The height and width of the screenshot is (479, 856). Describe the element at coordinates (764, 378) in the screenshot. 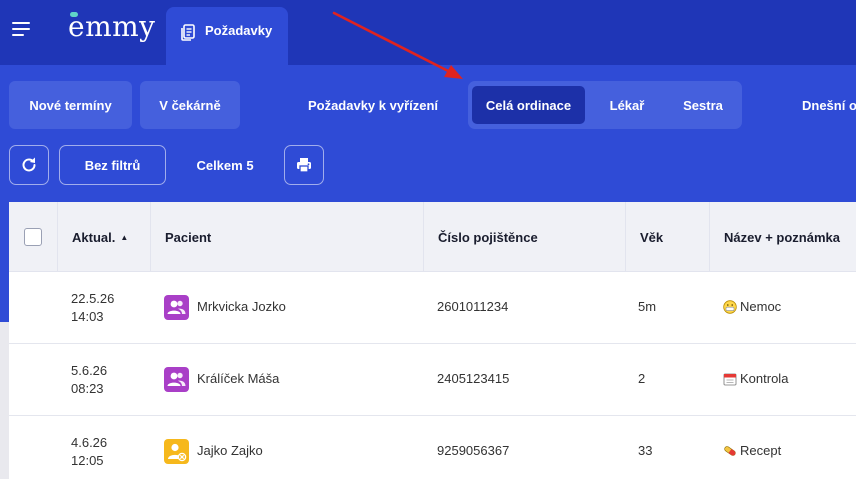

I see `request-title-text: Kontrola` at that location.